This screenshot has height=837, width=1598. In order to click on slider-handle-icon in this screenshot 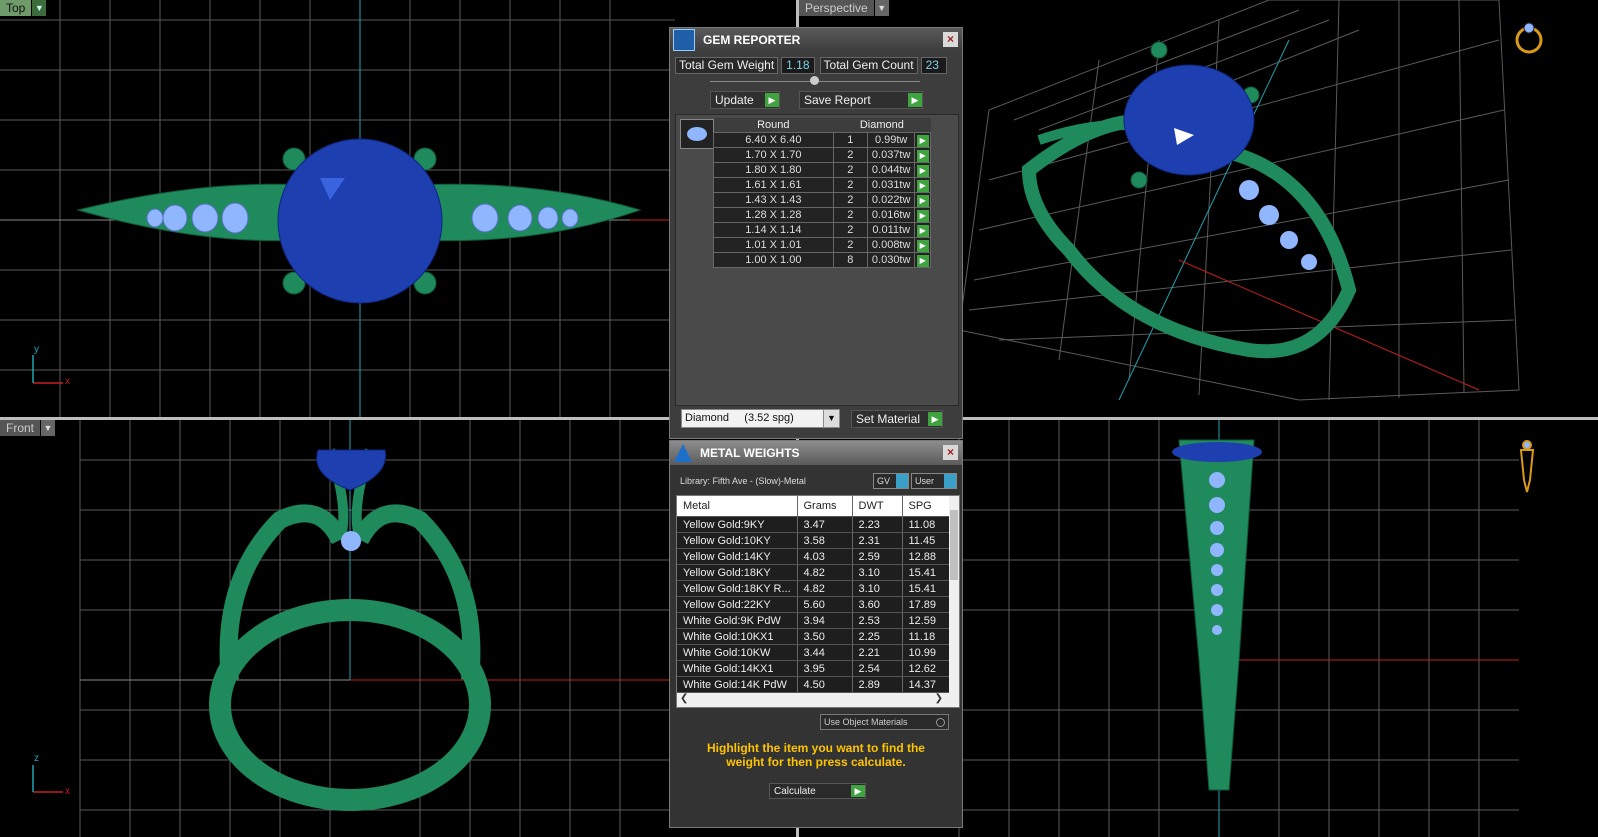, I will do `click(814, 80)`.